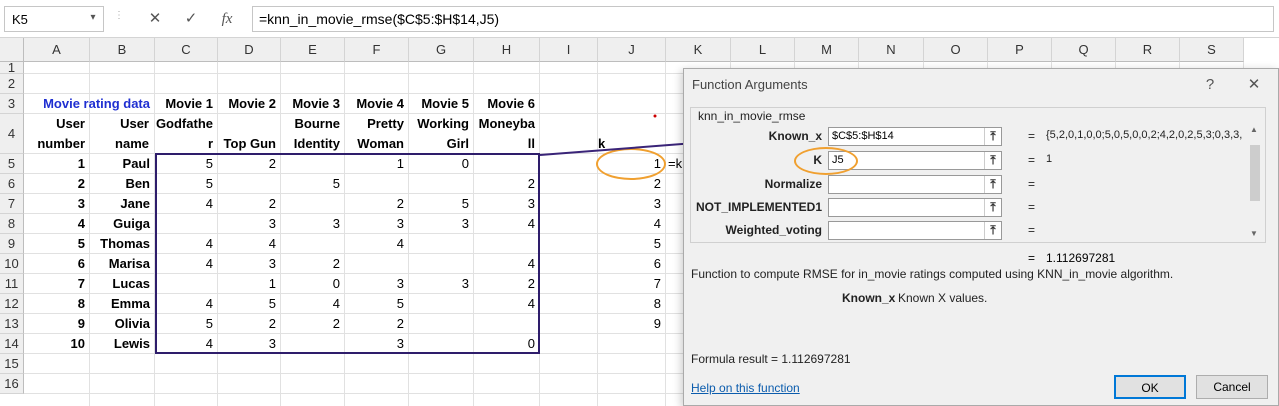  I want to click on arg-input-normalize, so click(915, 184).